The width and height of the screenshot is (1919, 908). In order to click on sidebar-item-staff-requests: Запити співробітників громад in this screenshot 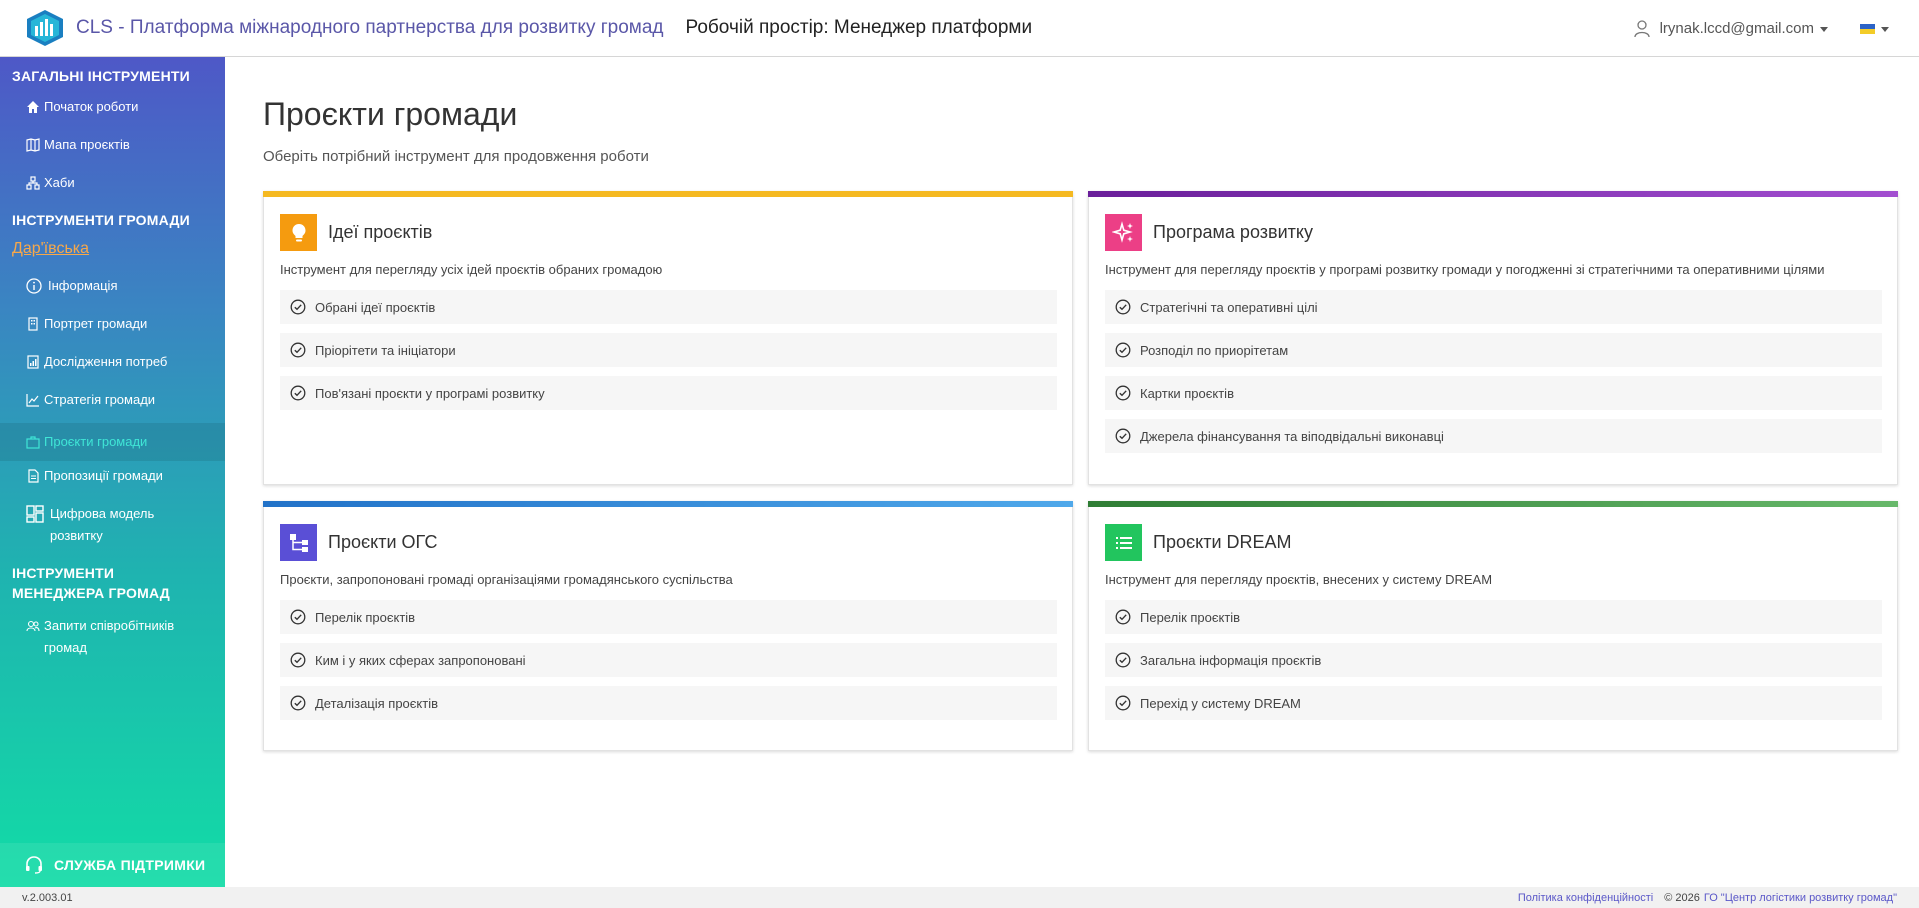, I will do `click(100, 637)`.